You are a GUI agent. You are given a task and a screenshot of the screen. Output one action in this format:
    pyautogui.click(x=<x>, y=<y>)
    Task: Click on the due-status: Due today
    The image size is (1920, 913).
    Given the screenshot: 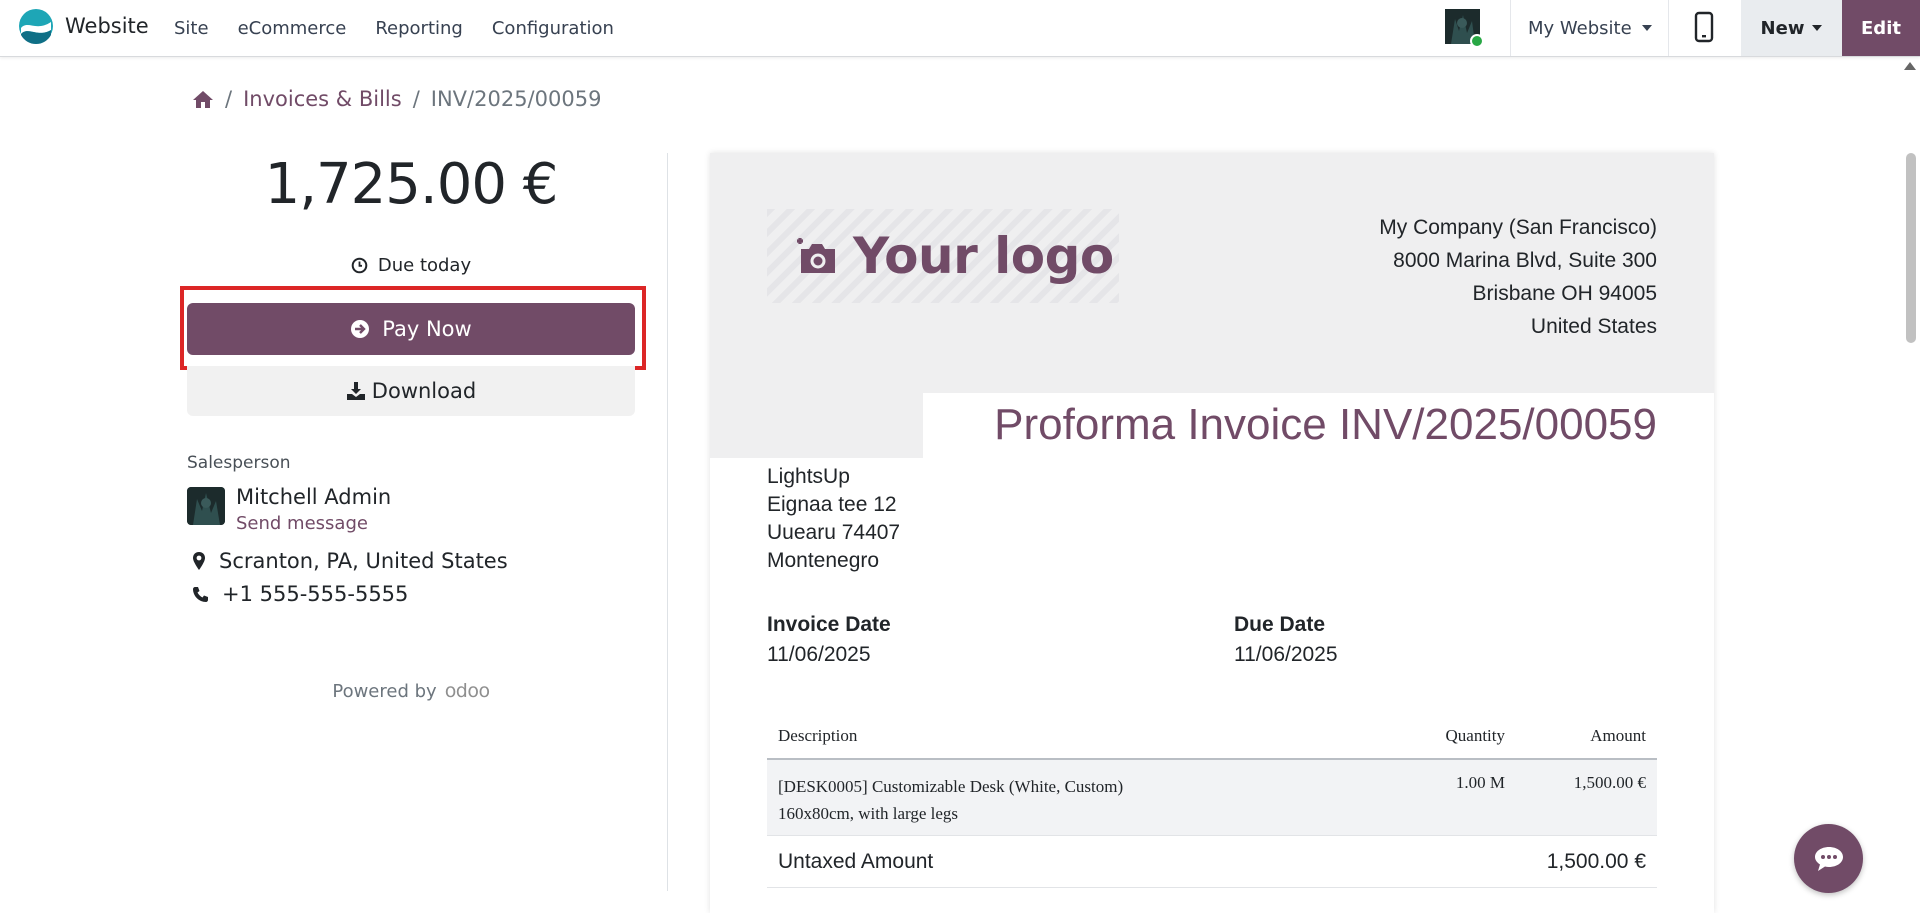 What is the action you would take?
    pyautogui.click(x=411, y=265)
    